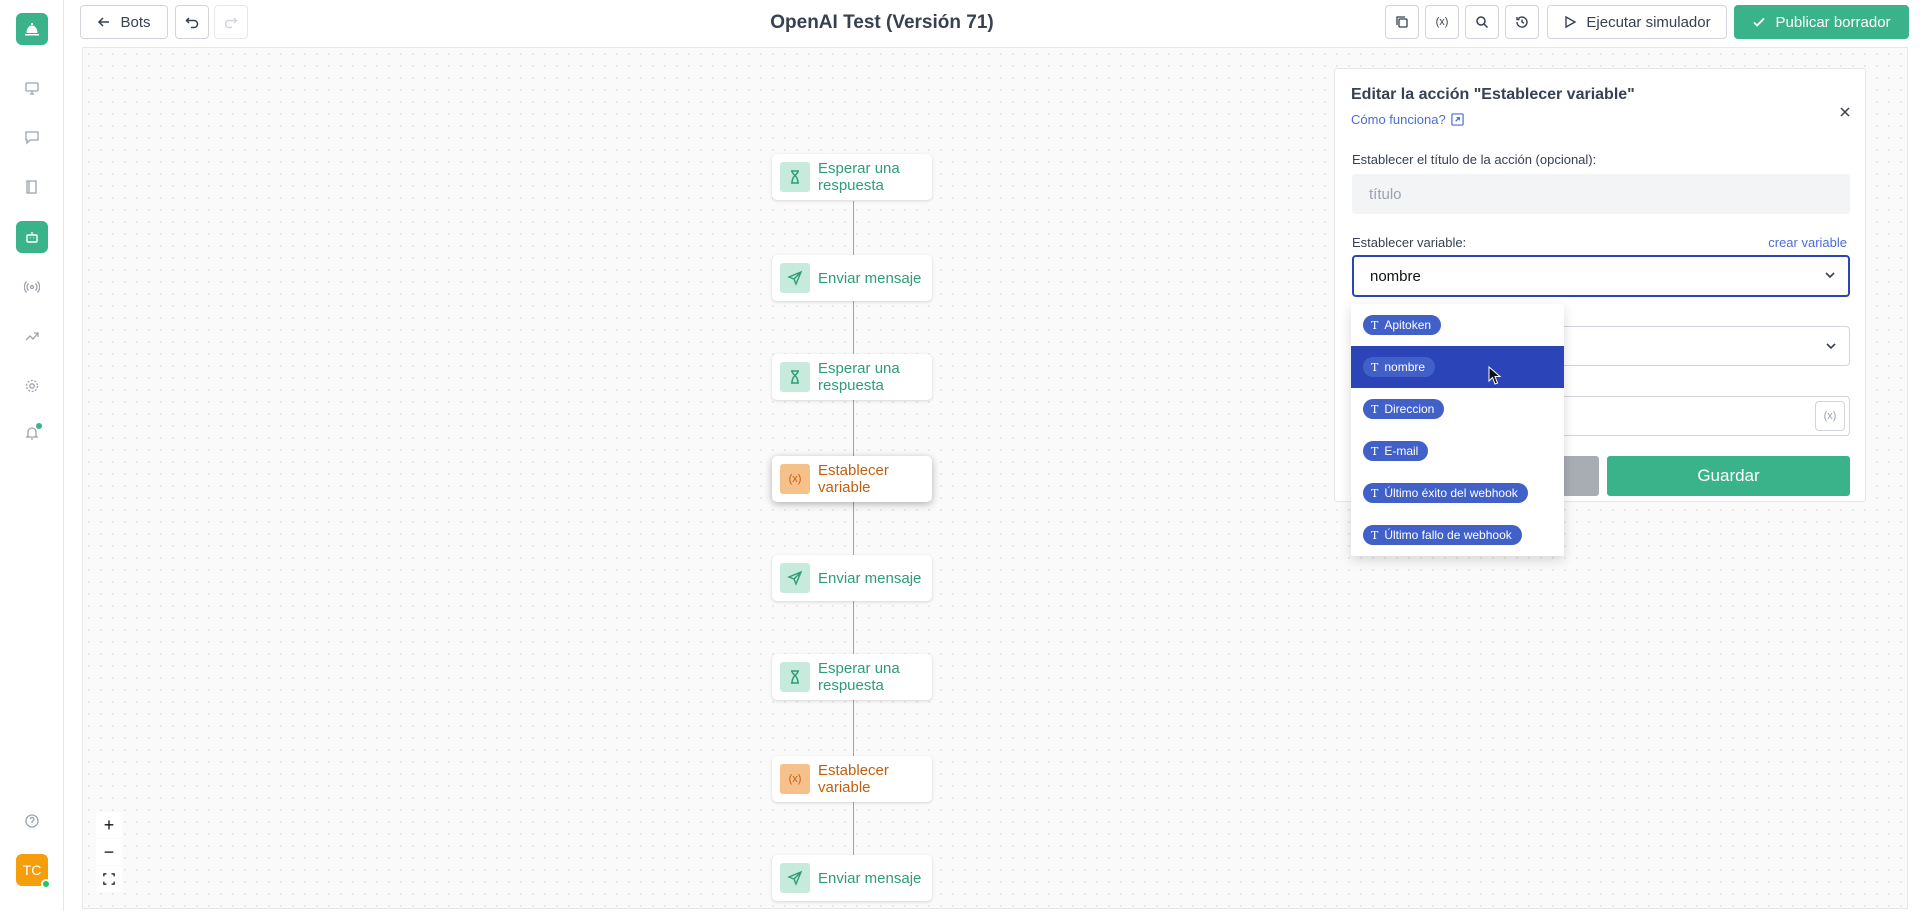 This screenshot has height=911, width=1920. What do you see at coordinates (1401, 451) in the screenshot?
I see `option-label: E-mail` at bounding box center [1401, 451].